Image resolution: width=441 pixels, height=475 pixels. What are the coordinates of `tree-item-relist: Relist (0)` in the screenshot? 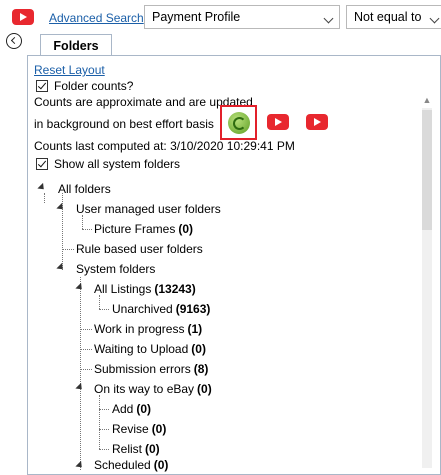 It's located at (136, 449).